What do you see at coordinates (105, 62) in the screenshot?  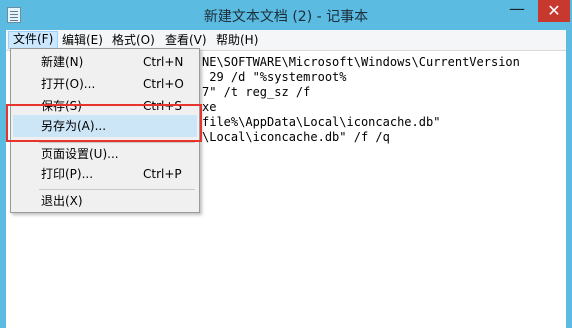 I see `menu-item-new: 新建(N) Ctrl+N` at bounding box center [105, 62].